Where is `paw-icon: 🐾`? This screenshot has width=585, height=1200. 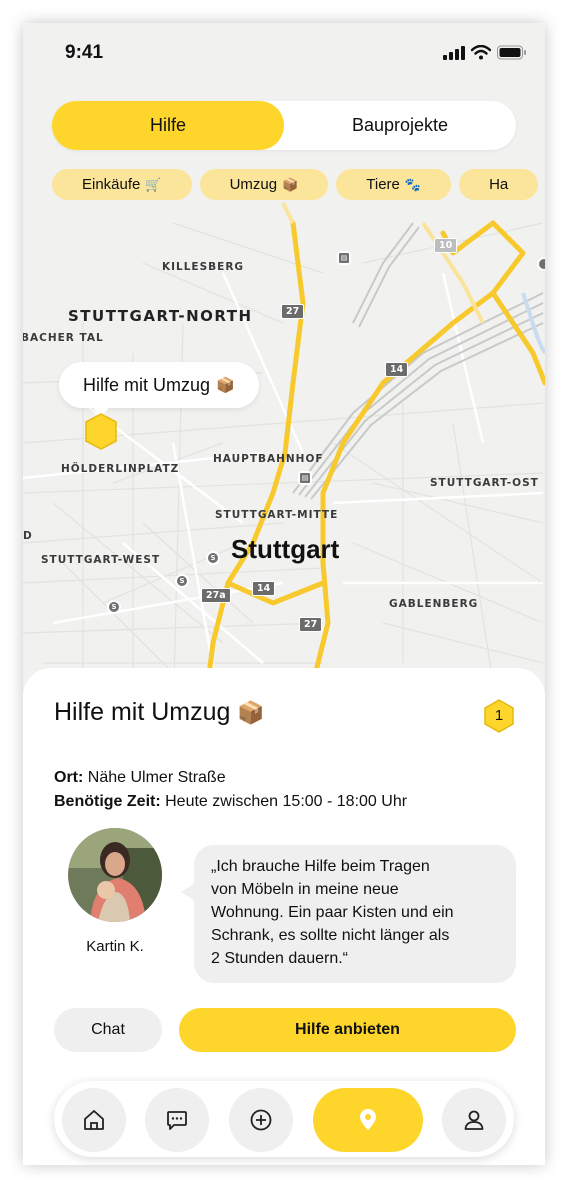 paw-icon: 🐾 is located at coordinates (413, 184).